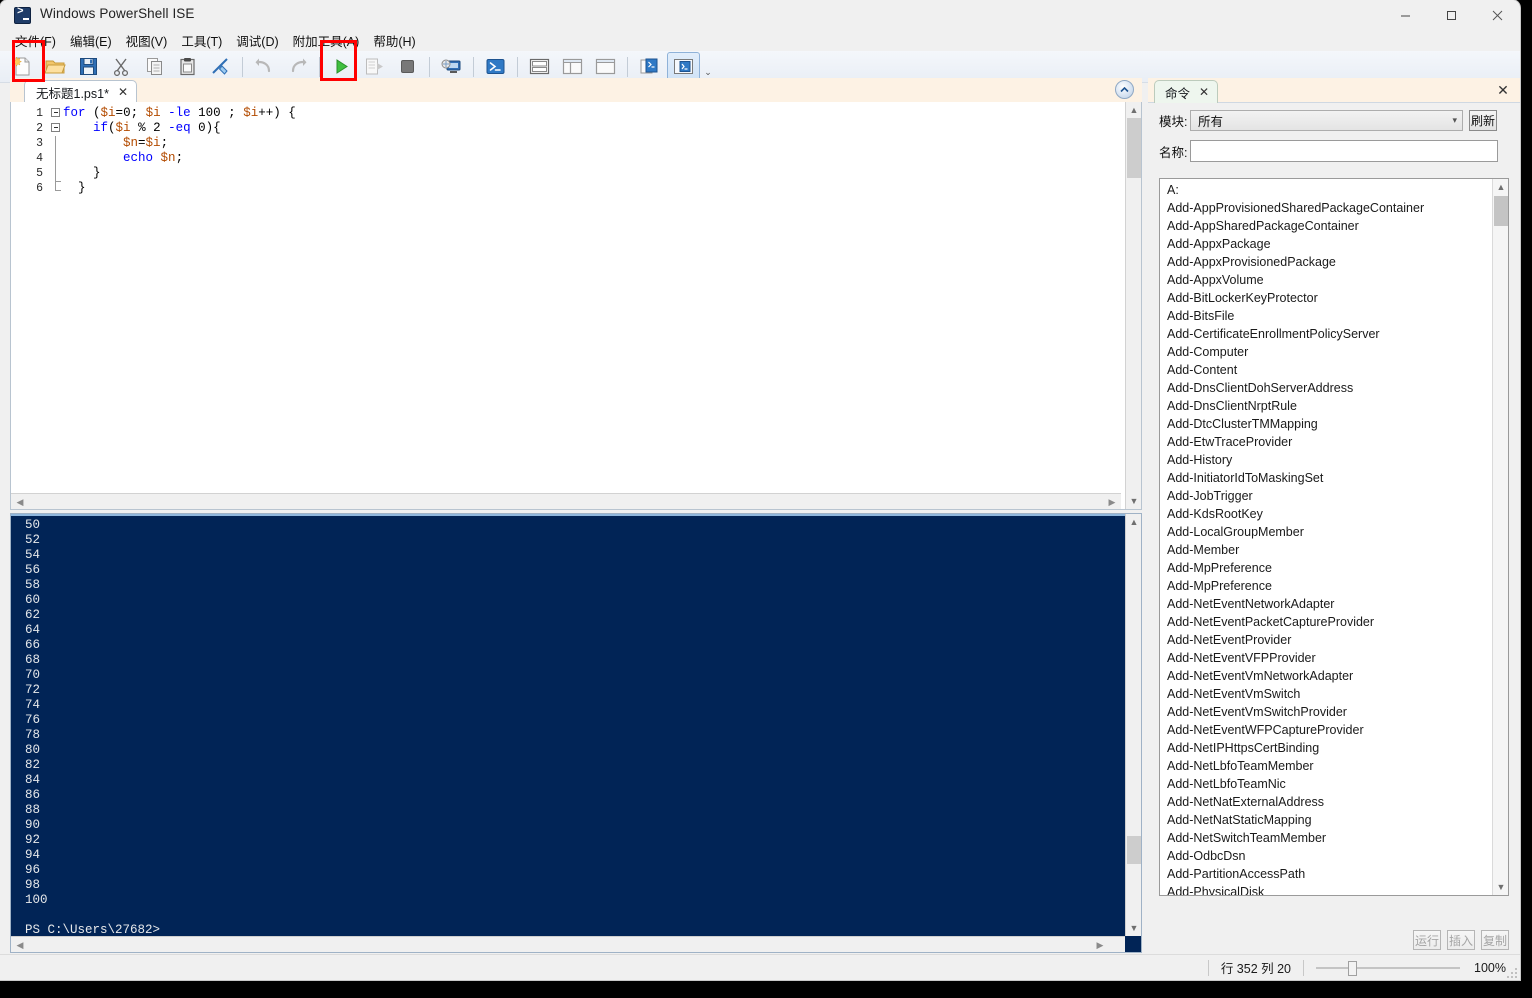 The width and height of the screenshot is (1532, 998). What do you see at coordinates (1326, 424) in the screenshot?
I see `command-list-item: Add-DtcClusterTMMapping` at bounding box center [1326, 424].